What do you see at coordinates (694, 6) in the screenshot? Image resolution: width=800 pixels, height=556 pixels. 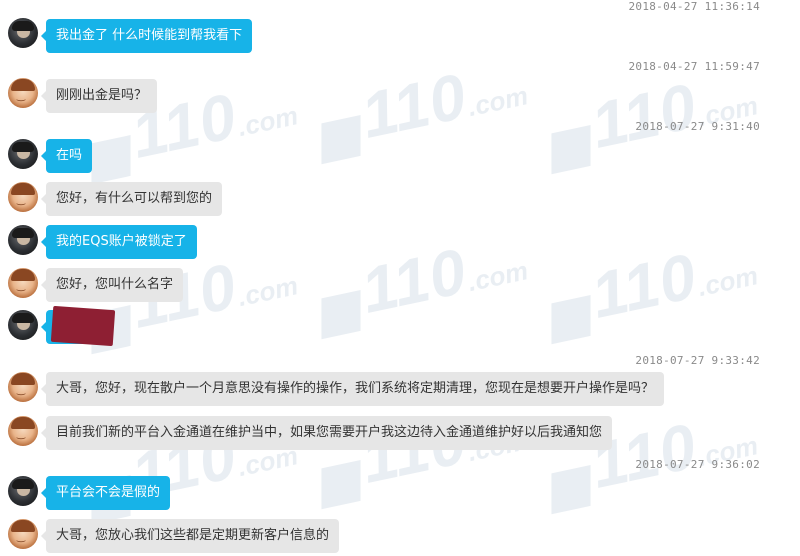 I see `timestamp: 2018-04-27 11:36:14` at bounding box center [694, 6].